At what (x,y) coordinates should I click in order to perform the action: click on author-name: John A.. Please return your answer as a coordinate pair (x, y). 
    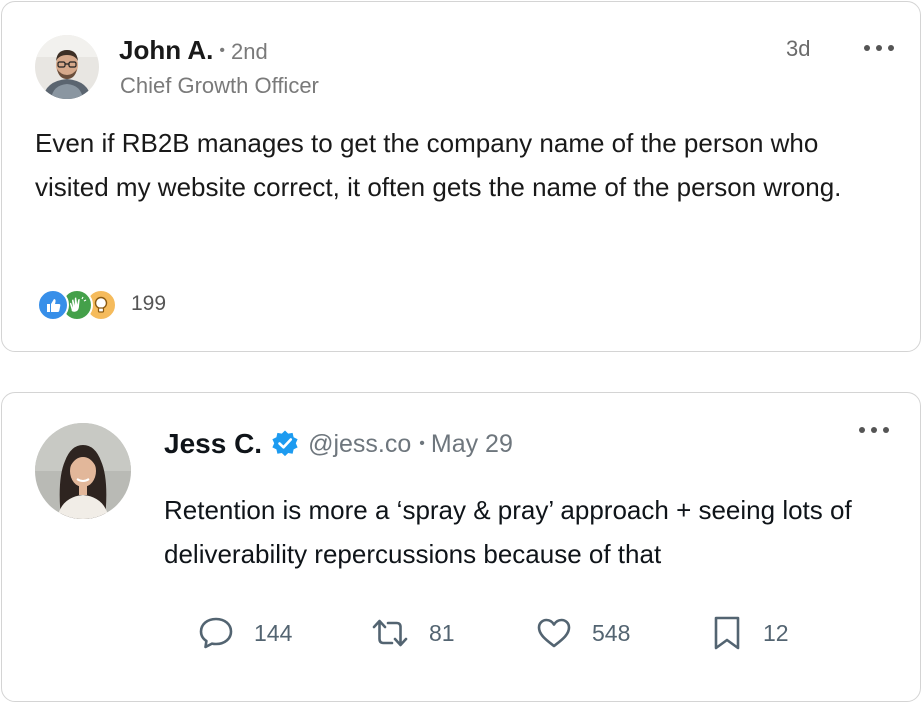
    Looking at the image, I should click on (166, 50).